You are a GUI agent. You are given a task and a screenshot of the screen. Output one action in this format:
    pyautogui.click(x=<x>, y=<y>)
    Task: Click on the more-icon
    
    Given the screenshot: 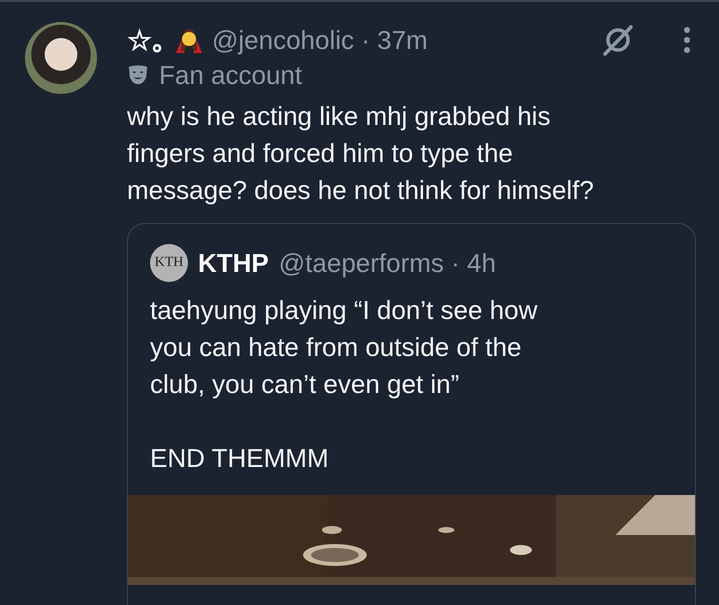 What is the action you would take?
    pyautogui.click(x=687, y=40)
    